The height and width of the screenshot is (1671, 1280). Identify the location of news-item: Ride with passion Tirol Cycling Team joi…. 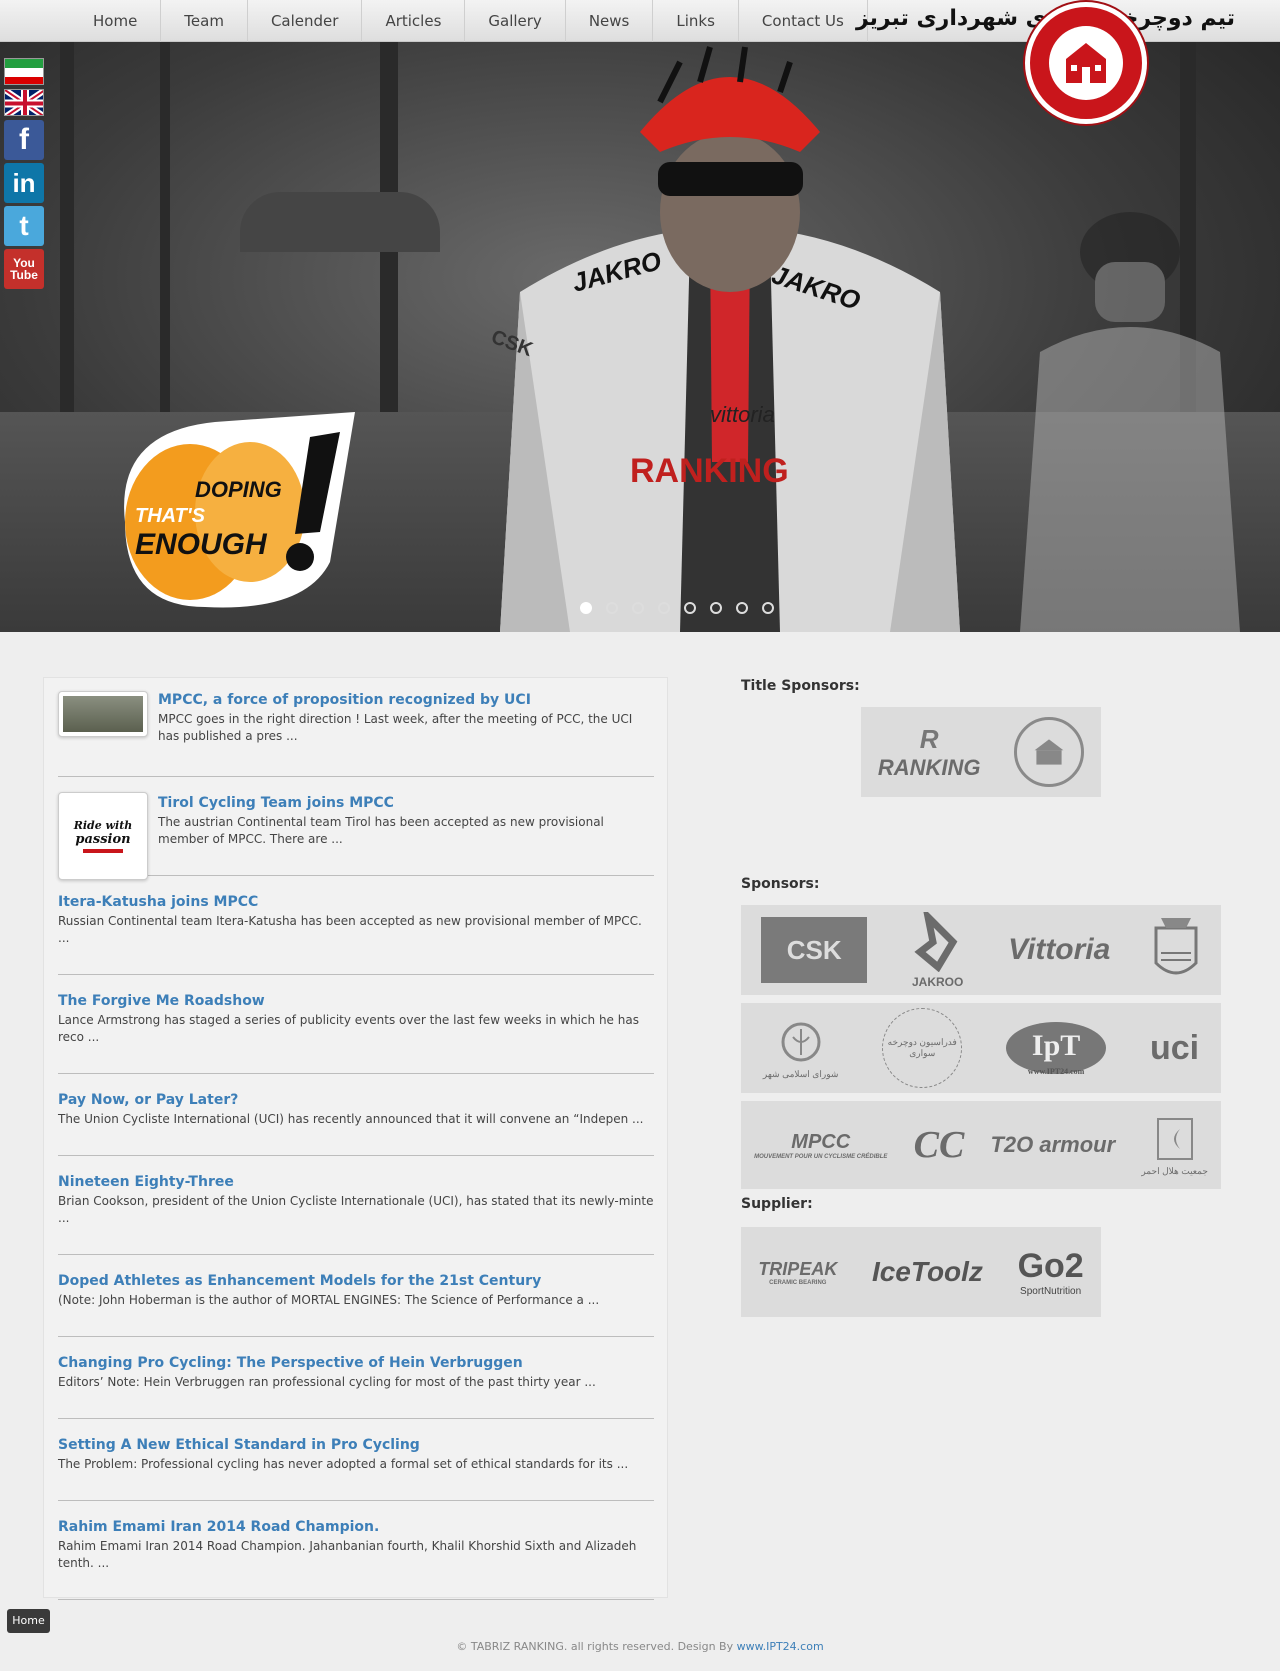
(356, 834).